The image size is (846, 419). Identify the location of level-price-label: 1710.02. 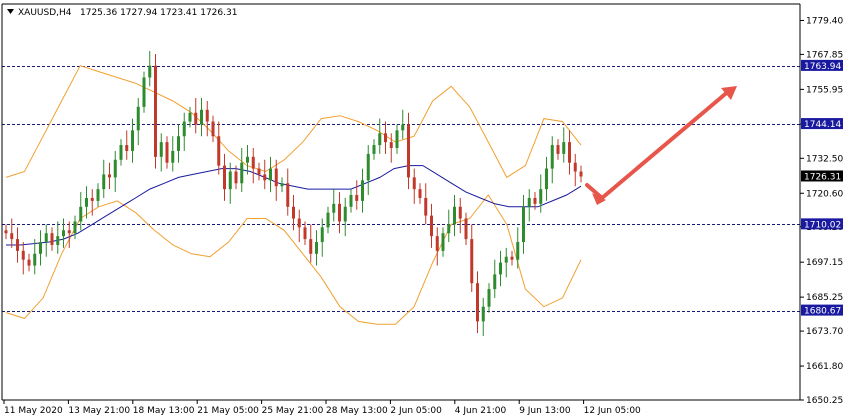
(822, 225).